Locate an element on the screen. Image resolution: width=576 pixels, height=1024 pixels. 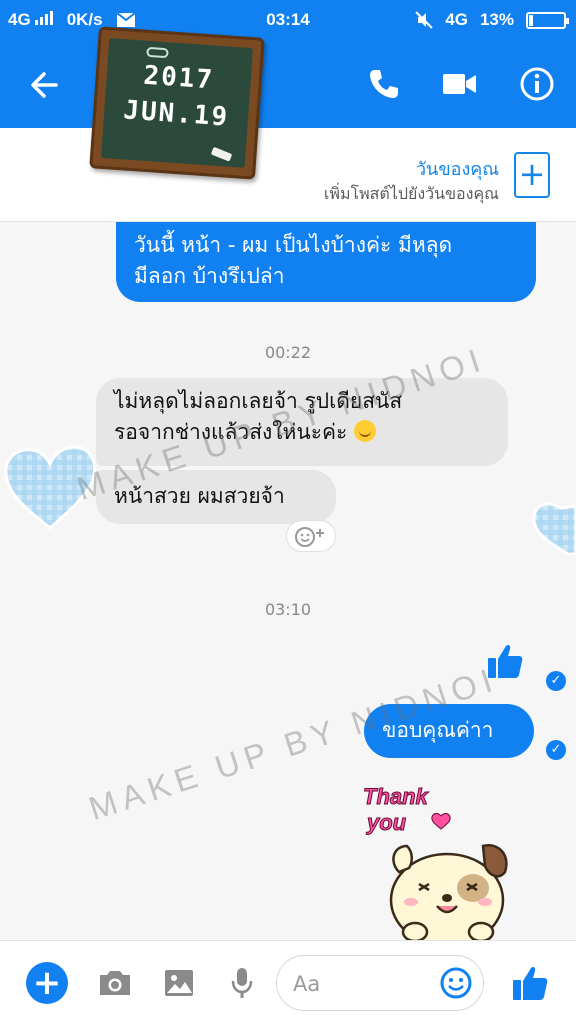
your-day-banner: วันของคุณ เพิ่มโพสต์ไปยังวันของคุณ + is located at coordinates (288, 175).